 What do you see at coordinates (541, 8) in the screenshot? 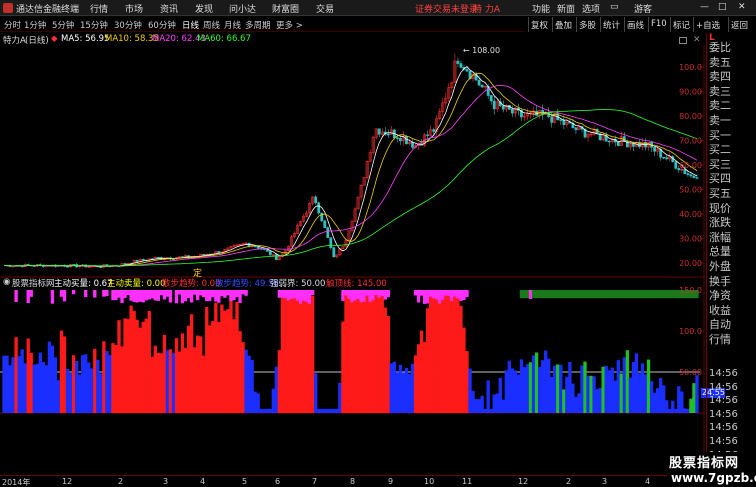
I see `menu-function: 功能` at bounding box center [541, 8].